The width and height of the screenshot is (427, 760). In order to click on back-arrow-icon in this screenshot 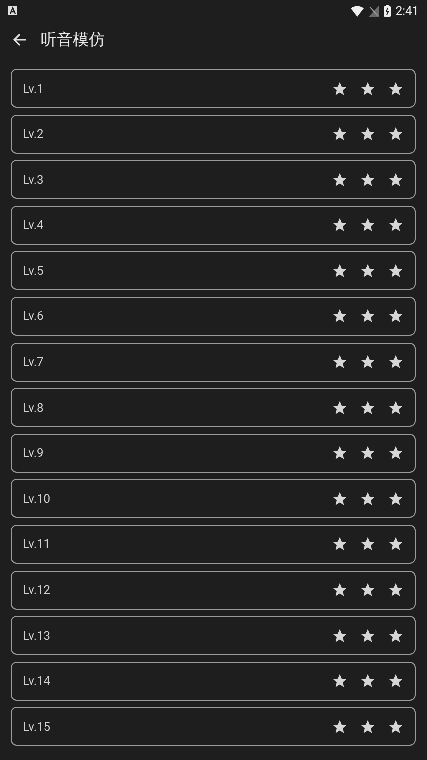, I will do `click(20, 40)`.